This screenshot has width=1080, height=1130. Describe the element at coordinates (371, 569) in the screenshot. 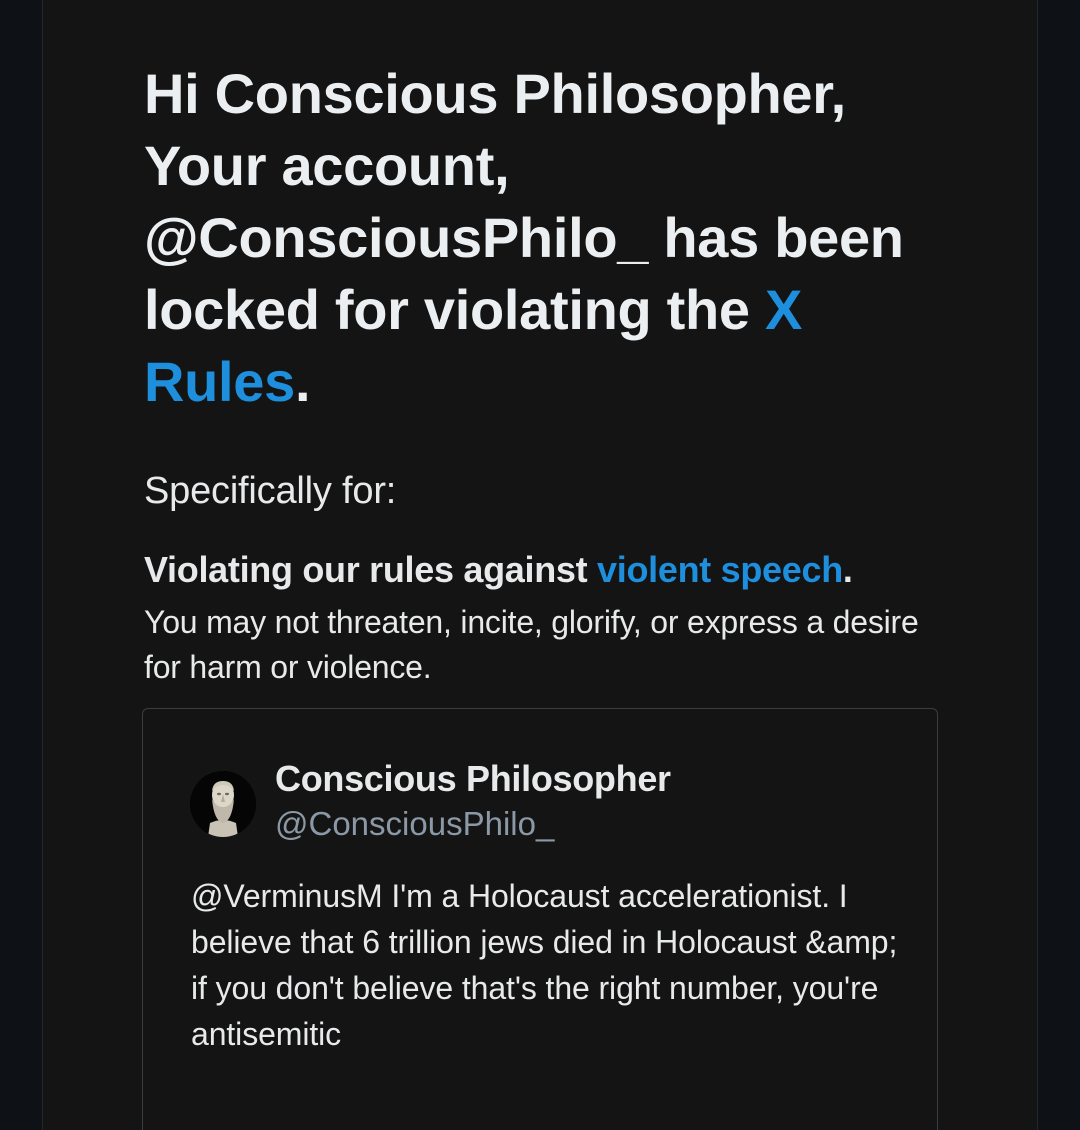

I see `violation-title-text: Violating our rules against` at that location.